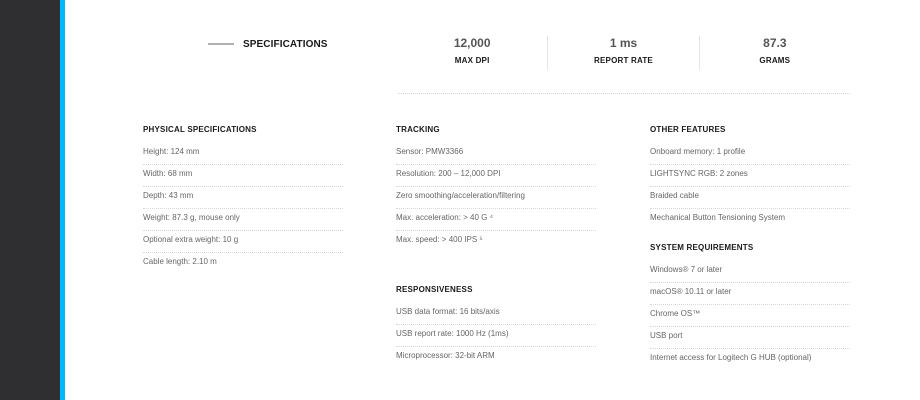  What do you see at coordinates (775, 43) in the screenshot?
I see `stat-value: 87.3` at bounding box center [775, 43].